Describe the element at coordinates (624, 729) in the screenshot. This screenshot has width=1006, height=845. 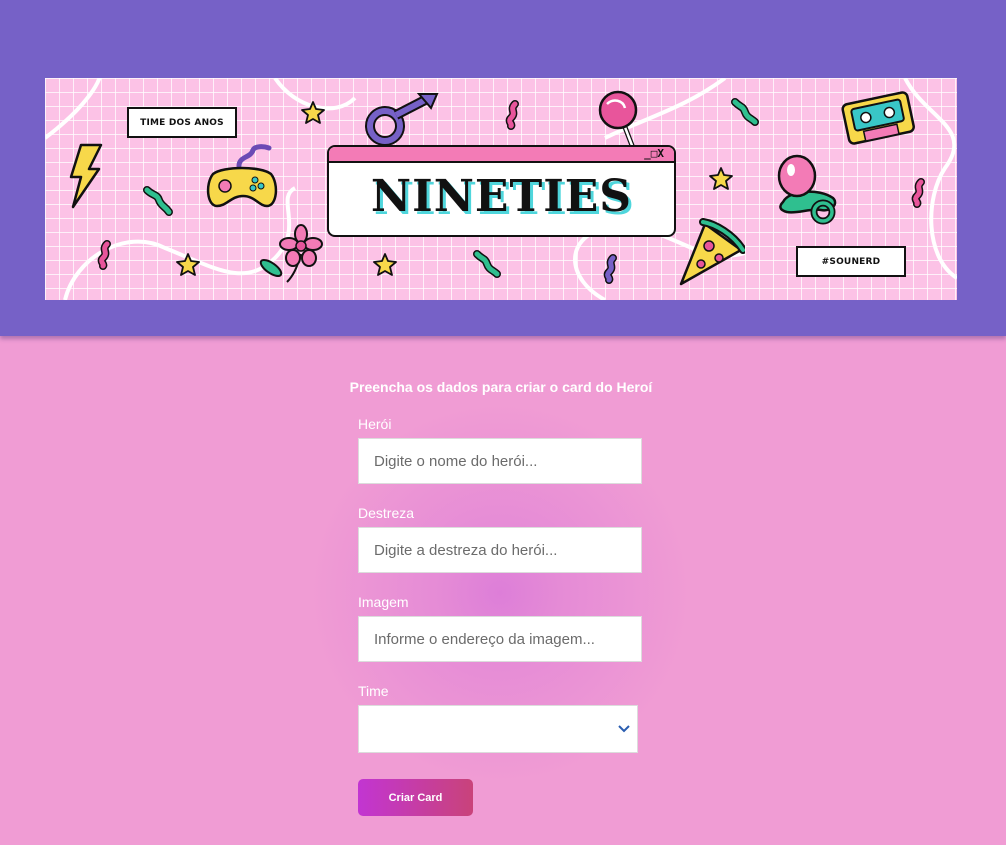
I see `chevron-down-icon` at that location.